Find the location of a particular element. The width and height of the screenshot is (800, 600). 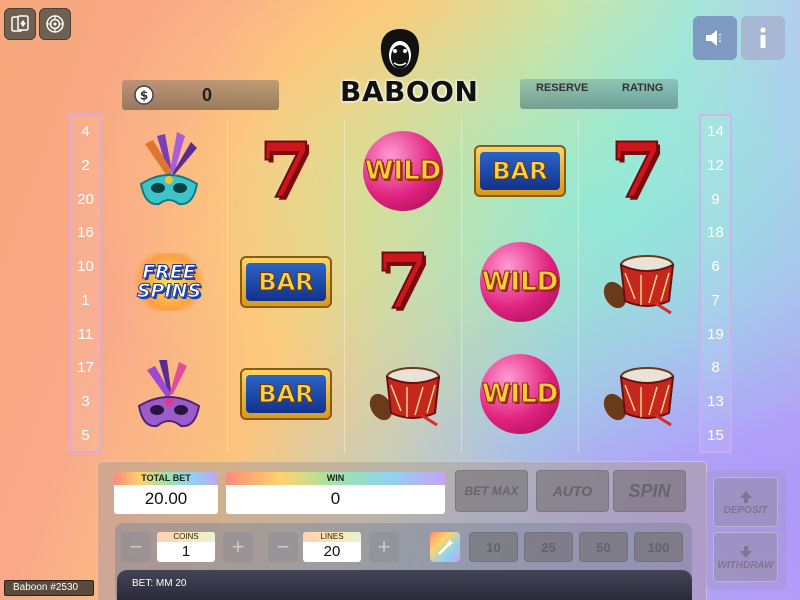

quick-bet-100: 100 is located at coordinates (658, 547).